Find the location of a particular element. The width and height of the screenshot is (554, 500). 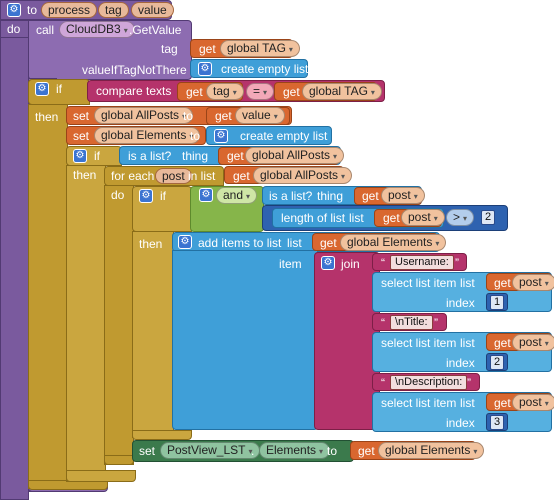

and-mutator-icon: ⚙ is located at coordinates (206, 195).